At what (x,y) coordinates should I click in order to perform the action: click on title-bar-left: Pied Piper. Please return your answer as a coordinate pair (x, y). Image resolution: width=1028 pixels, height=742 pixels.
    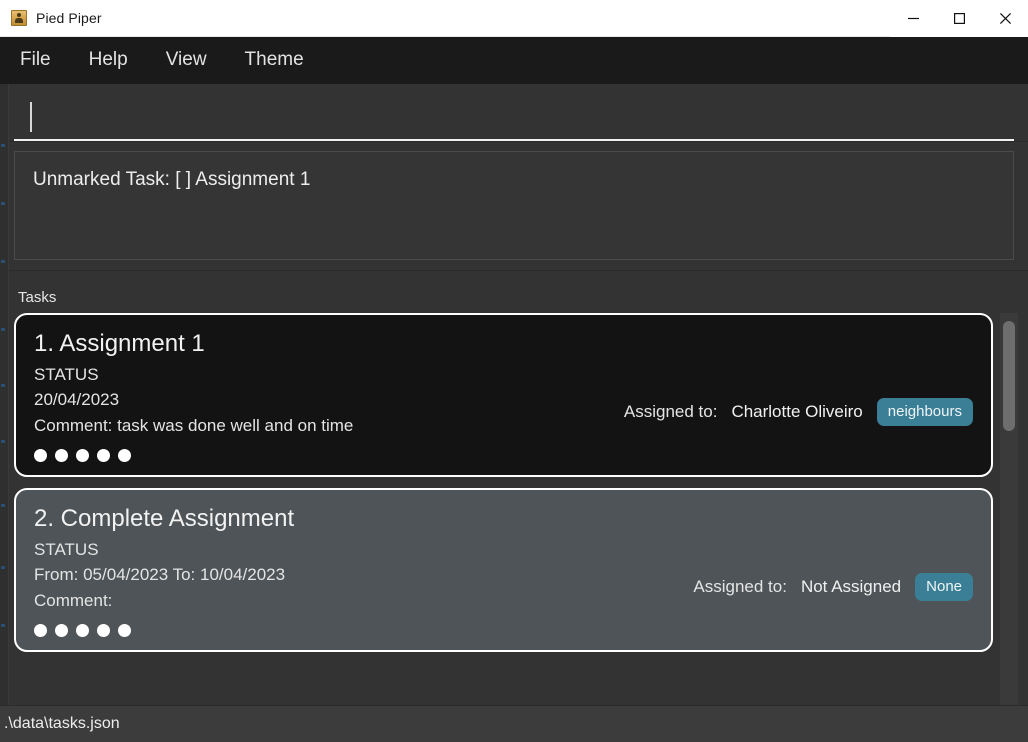
    Looking at the image, I should click on (445, 18).